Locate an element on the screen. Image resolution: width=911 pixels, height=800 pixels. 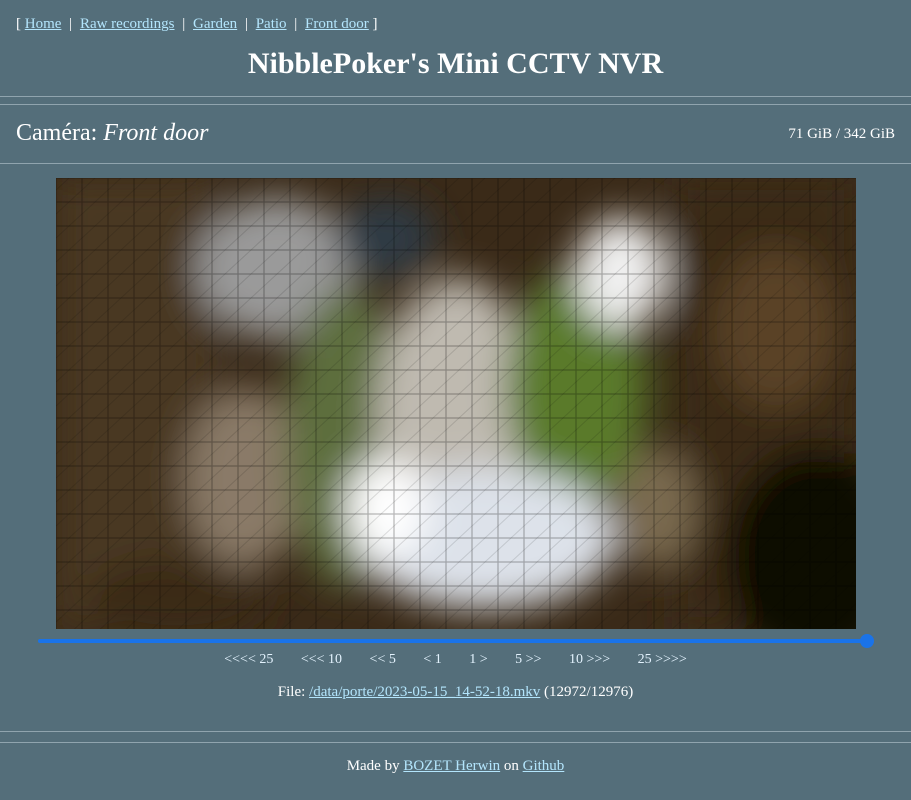
nav-link-patio: Patio is located at coordinates (271, 24).